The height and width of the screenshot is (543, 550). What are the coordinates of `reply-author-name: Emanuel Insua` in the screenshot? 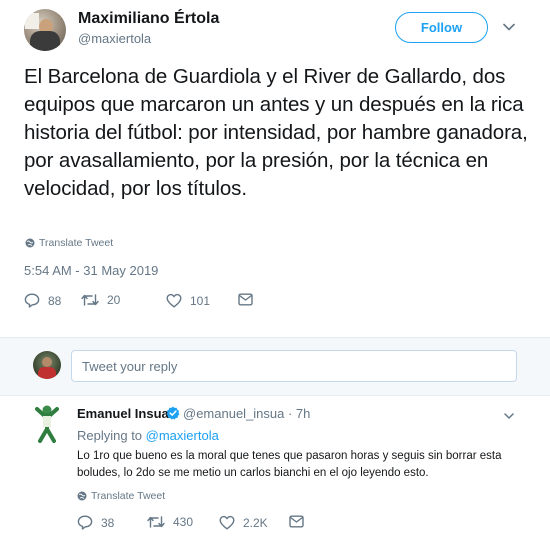 It's located at (123, 413).